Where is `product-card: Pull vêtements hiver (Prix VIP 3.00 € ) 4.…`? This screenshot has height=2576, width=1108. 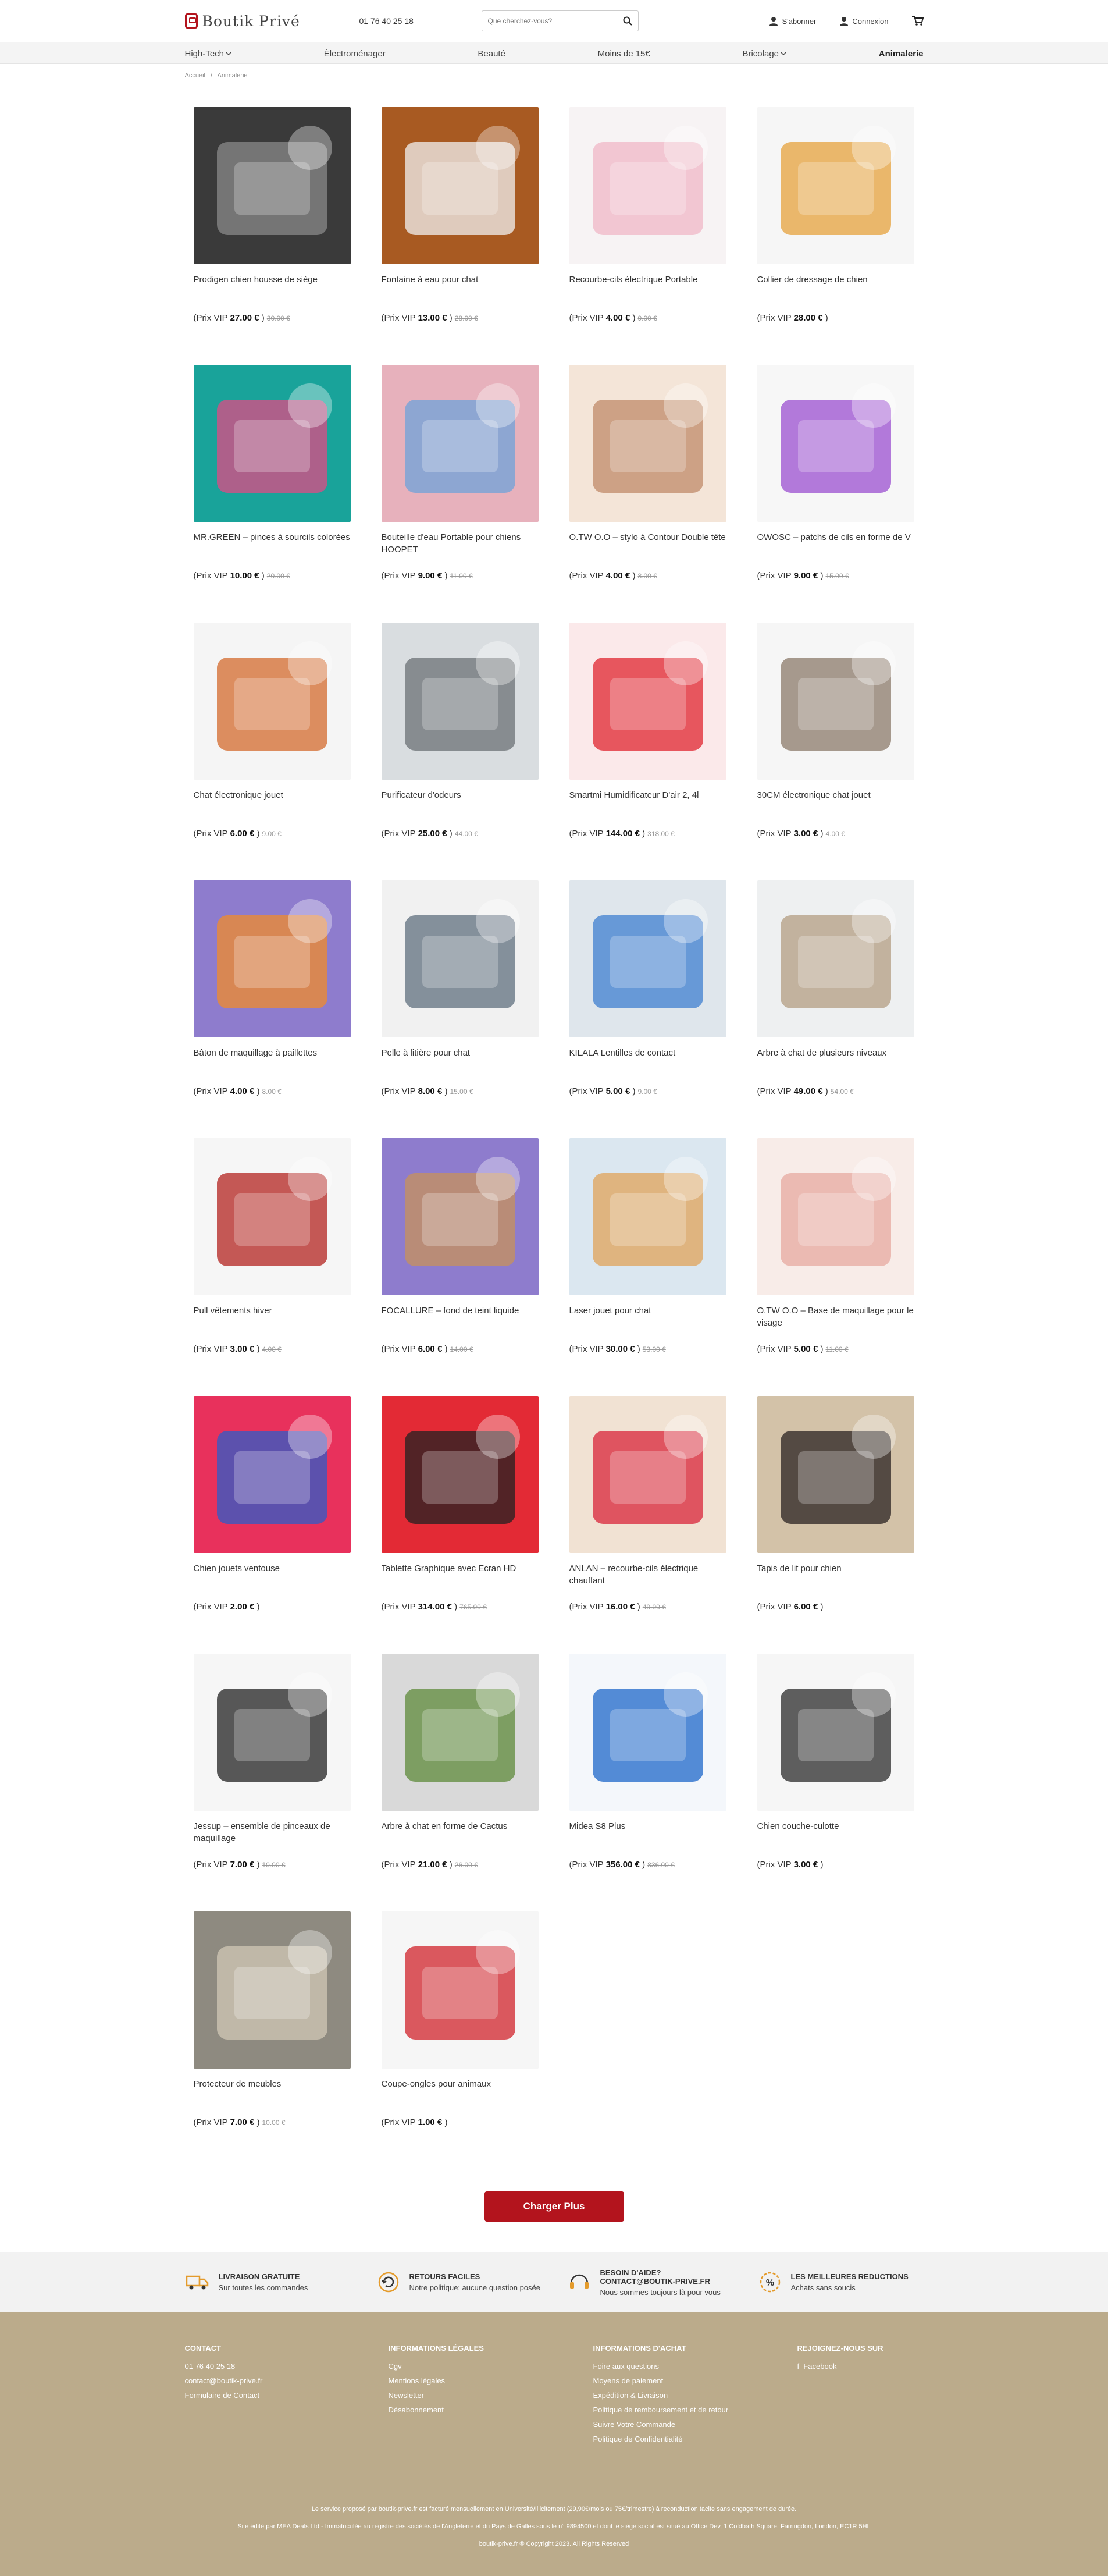
product-card: Pull vêtements hiver (Prix VIP 3.00 € ) 4.… is located at coordinates (272, 1267).